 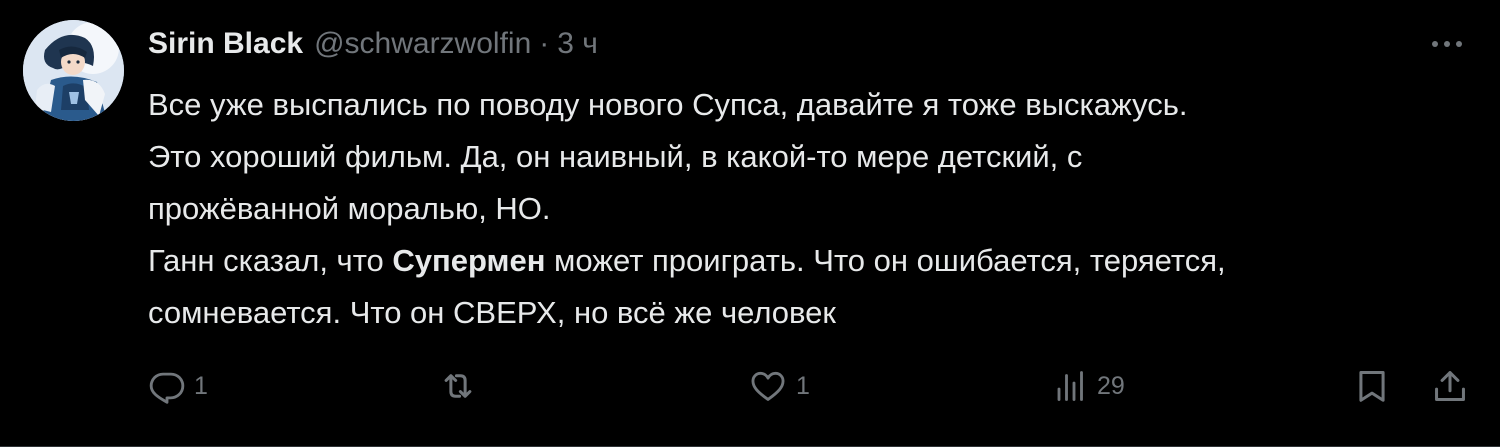 I want to click on tweet-timestamp: 3 ч, so click(x=577, y=44).